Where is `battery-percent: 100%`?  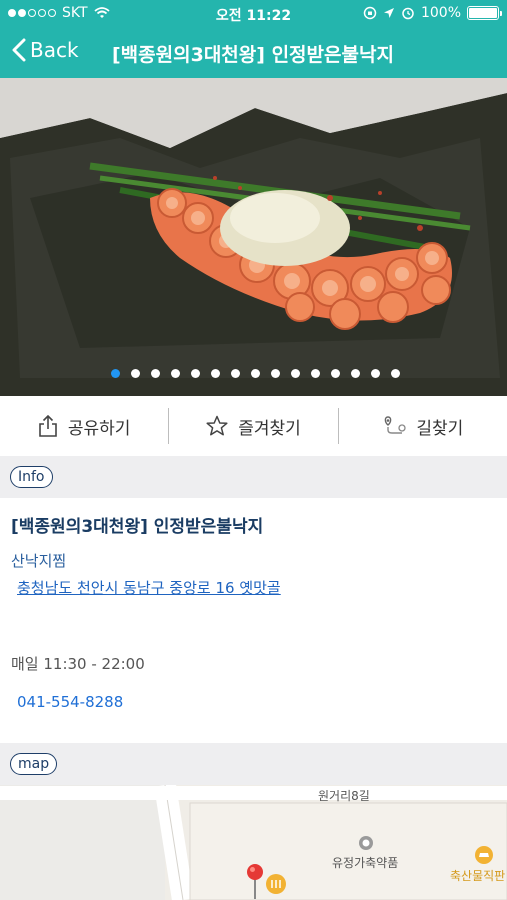
battery-percent: 100% is located at coordinates (440, 13).